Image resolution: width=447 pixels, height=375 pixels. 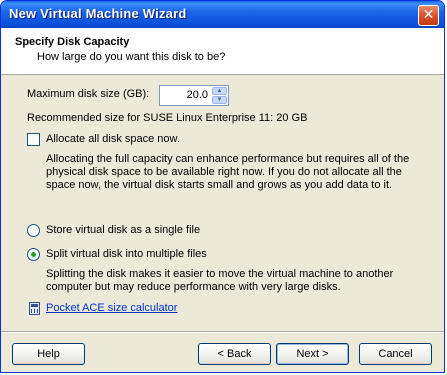 What do you see at coordinates (88, 94) in the screenshot?
I see `disk-size-label: Maximum disk size (GB):` at bounding box center [88, 94].